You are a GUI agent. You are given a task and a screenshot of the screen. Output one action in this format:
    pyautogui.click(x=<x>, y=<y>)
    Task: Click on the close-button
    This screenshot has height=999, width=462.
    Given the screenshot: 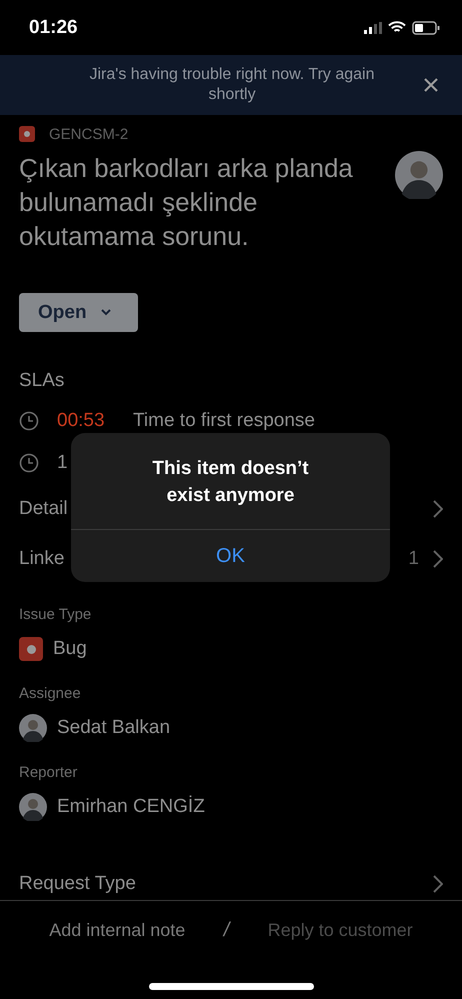 What is the action you would take?
    pyautogui.click(x=431, y=85)
    